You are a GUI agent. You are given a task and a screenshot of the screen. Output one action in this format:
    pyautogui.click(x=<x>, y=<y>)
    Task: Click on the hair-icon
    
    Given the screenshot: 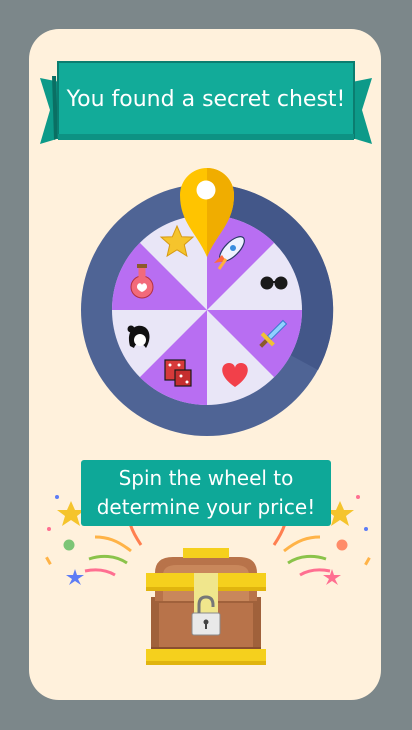 What is the action you would take?
    pyautogui.click(x=138, y=336)
    